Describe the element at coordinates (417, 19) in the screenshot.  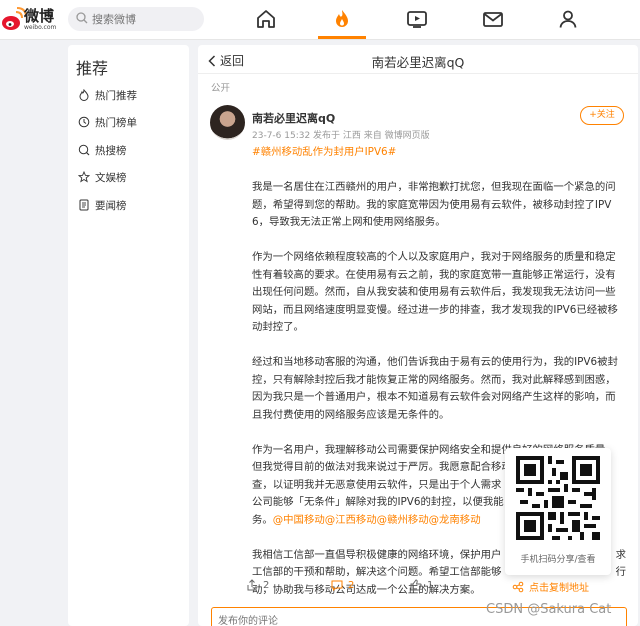
I see `video-icon` at that location.